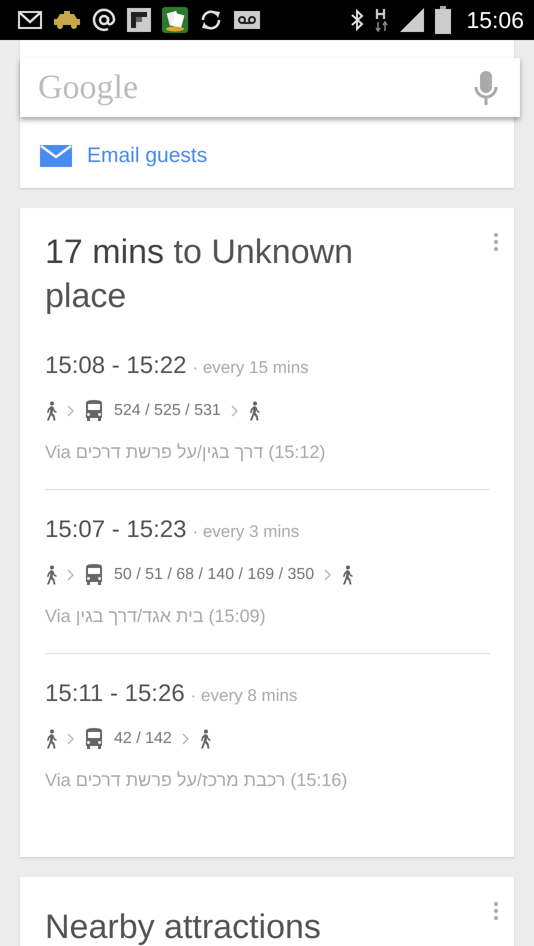 Image resolution: width=534 pixels, height=946 pixels. What do you see at coordinates (115, 366) in the screenshot?
I see `departure-times: 15:08 - 15:22` at bounding box center [115, 366].